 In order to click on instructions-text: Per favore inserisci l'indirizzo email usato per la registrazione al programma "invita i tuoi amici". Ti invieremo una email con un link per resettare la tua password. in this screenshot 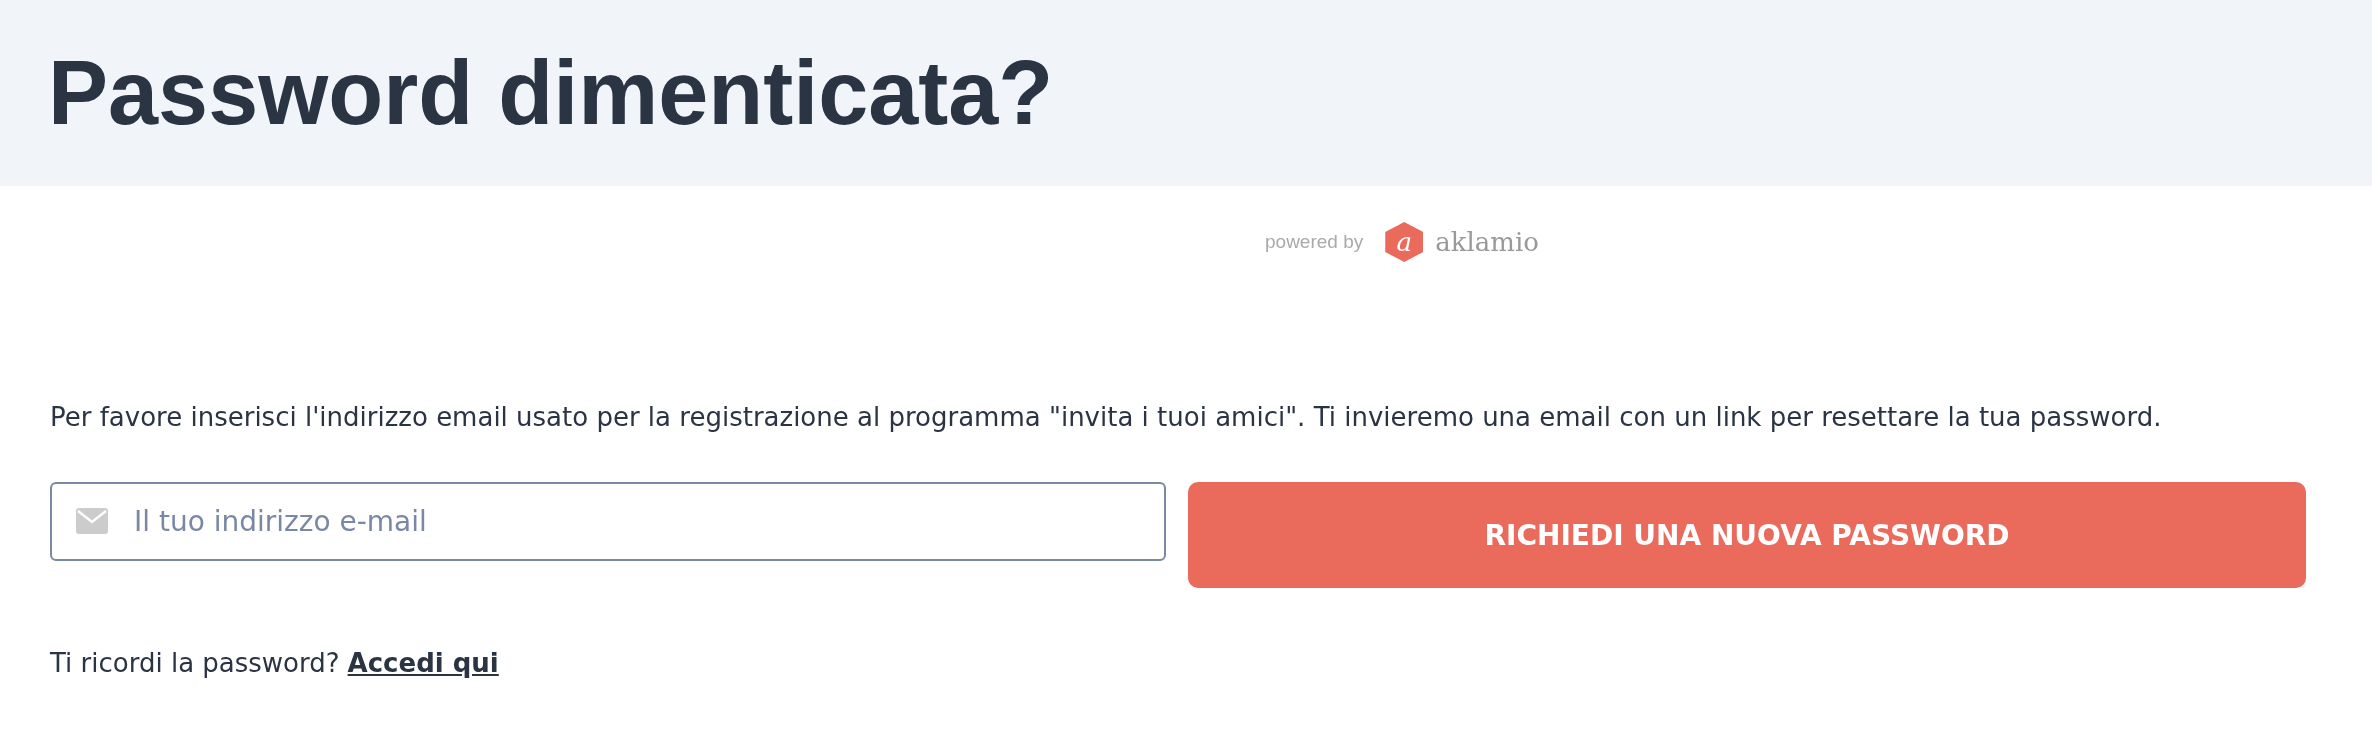, I will do `click(1106, 417)`.